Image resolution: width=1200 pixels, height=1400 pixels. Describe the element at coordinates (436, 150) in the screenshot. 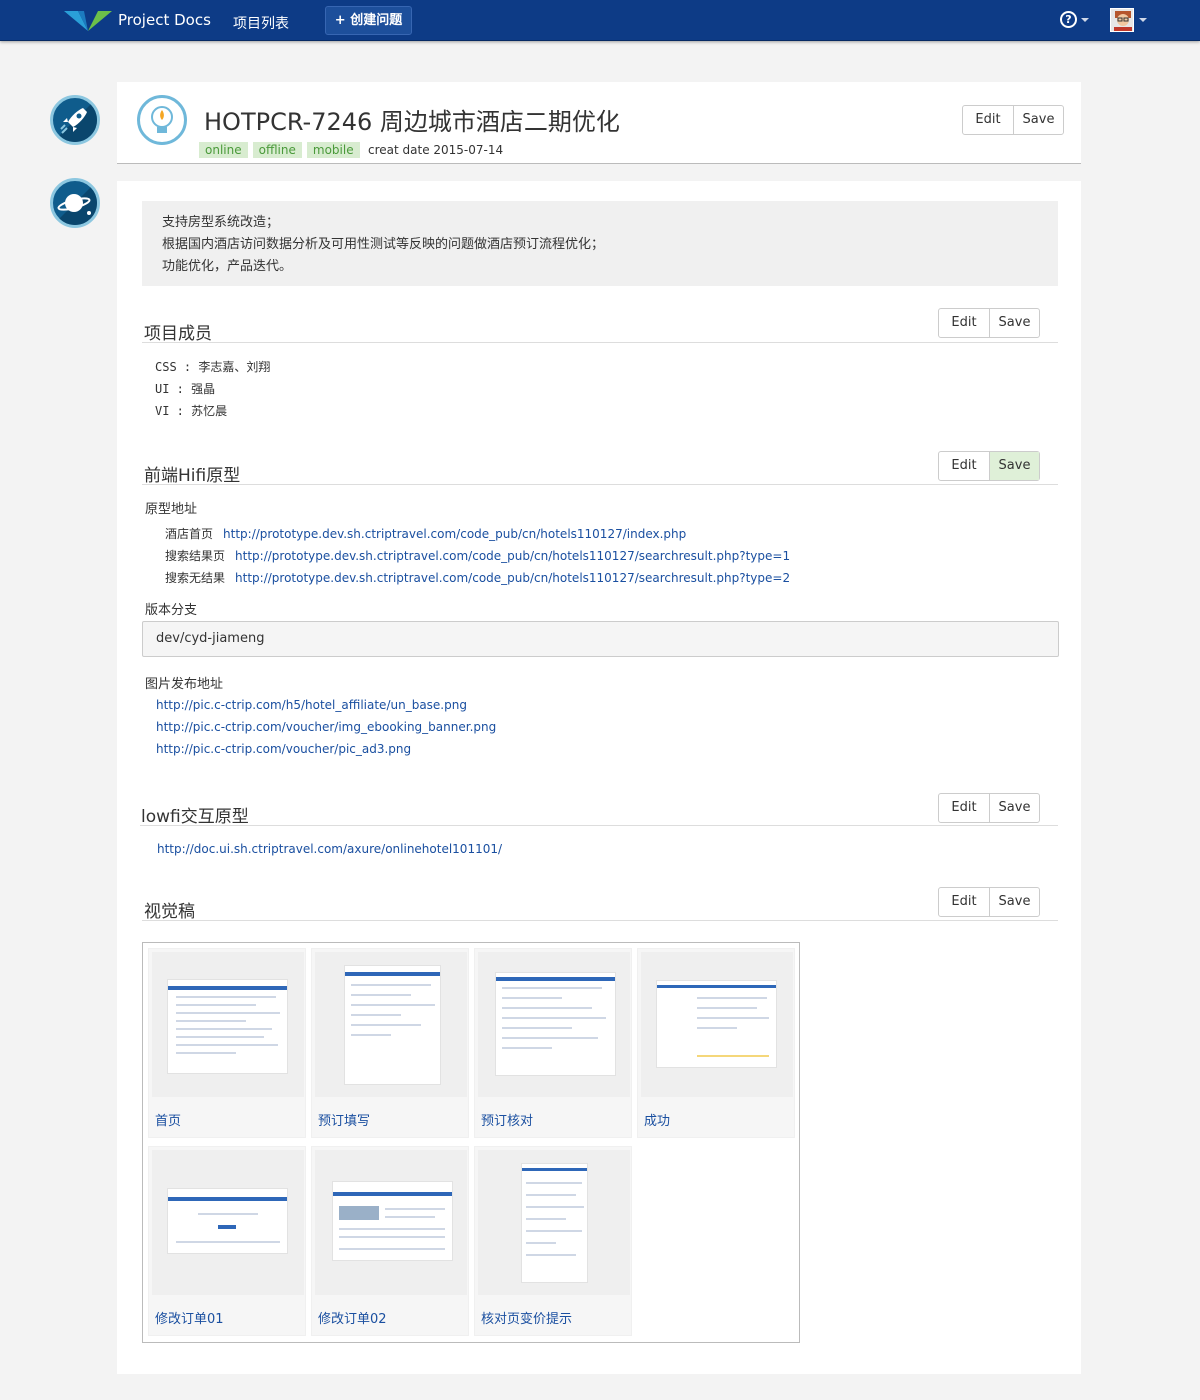

I see `create-date: creat date 2015-07-14` at that location.